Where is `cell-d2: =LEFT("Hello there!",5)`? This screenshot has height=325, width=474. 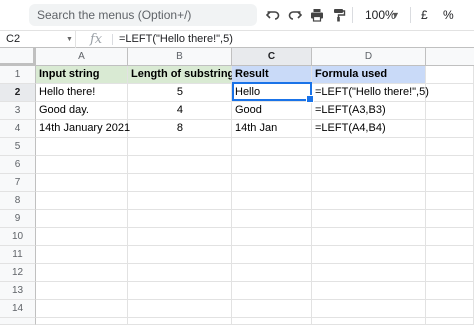 cell-d2: =LEFT("Hello there!",5) is located at coordinates (370, 93).